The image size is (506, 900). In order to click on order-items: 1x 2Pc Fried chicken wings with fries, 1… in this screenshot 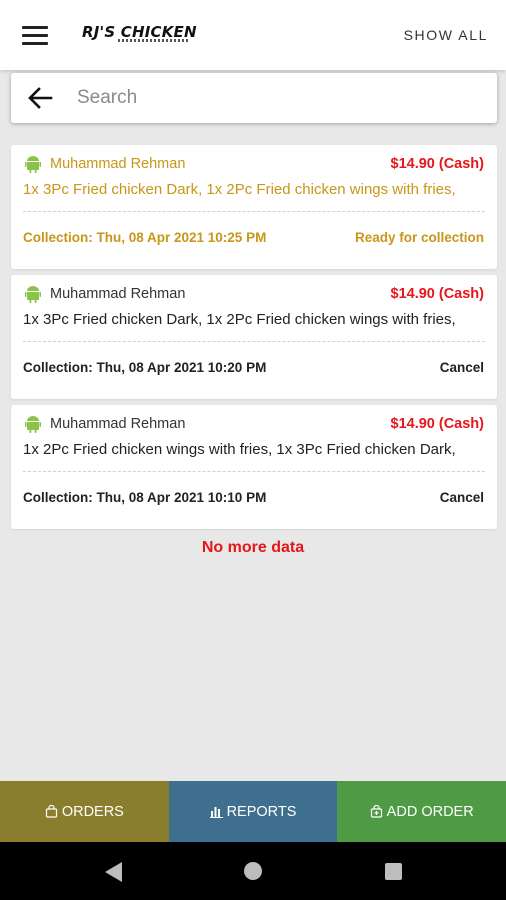, I will do `click(239, 449)`.